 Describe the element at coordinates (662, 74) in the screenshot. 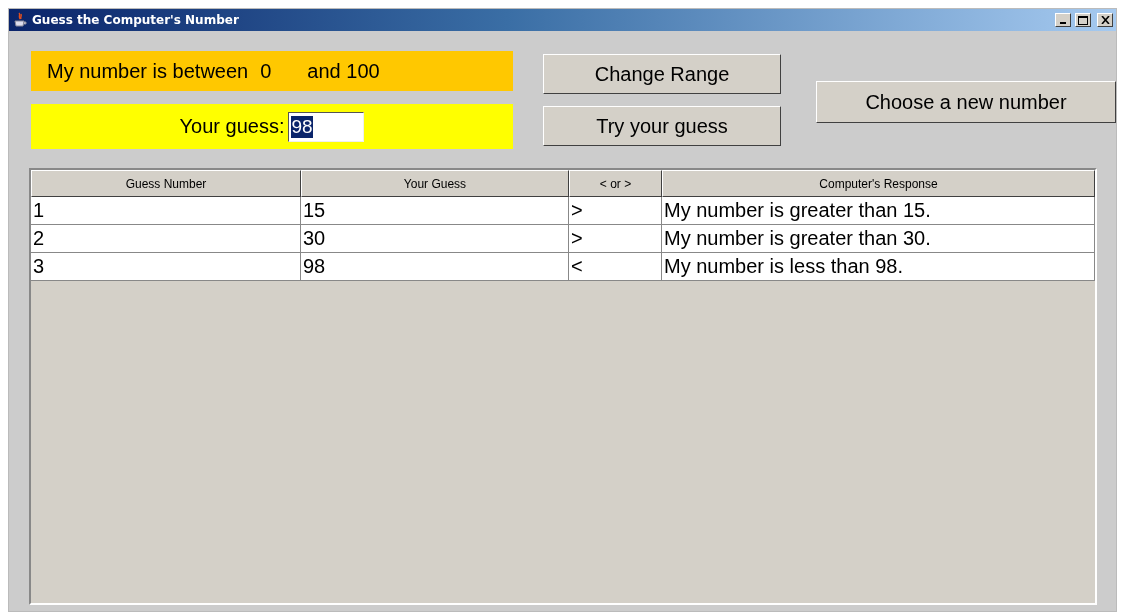

I see `action-button: Change Range` at that location.